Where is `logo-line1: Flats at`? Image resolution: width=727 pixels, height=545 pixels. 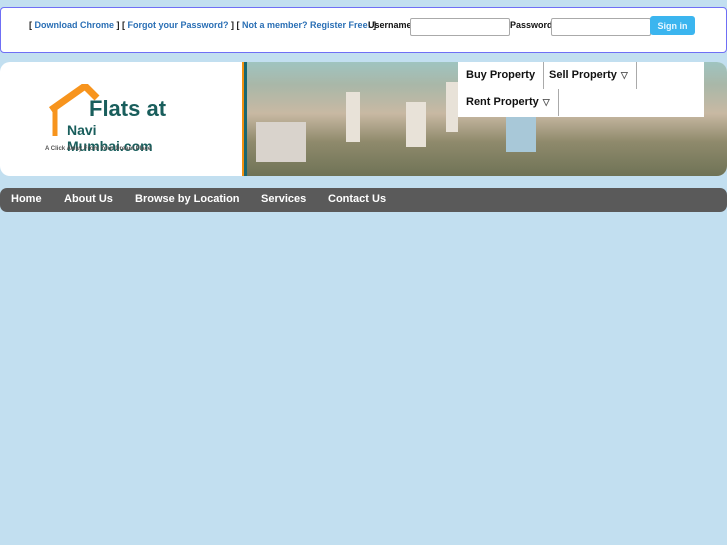
logo-line1: Flats at is located at coordinates (128, 108).